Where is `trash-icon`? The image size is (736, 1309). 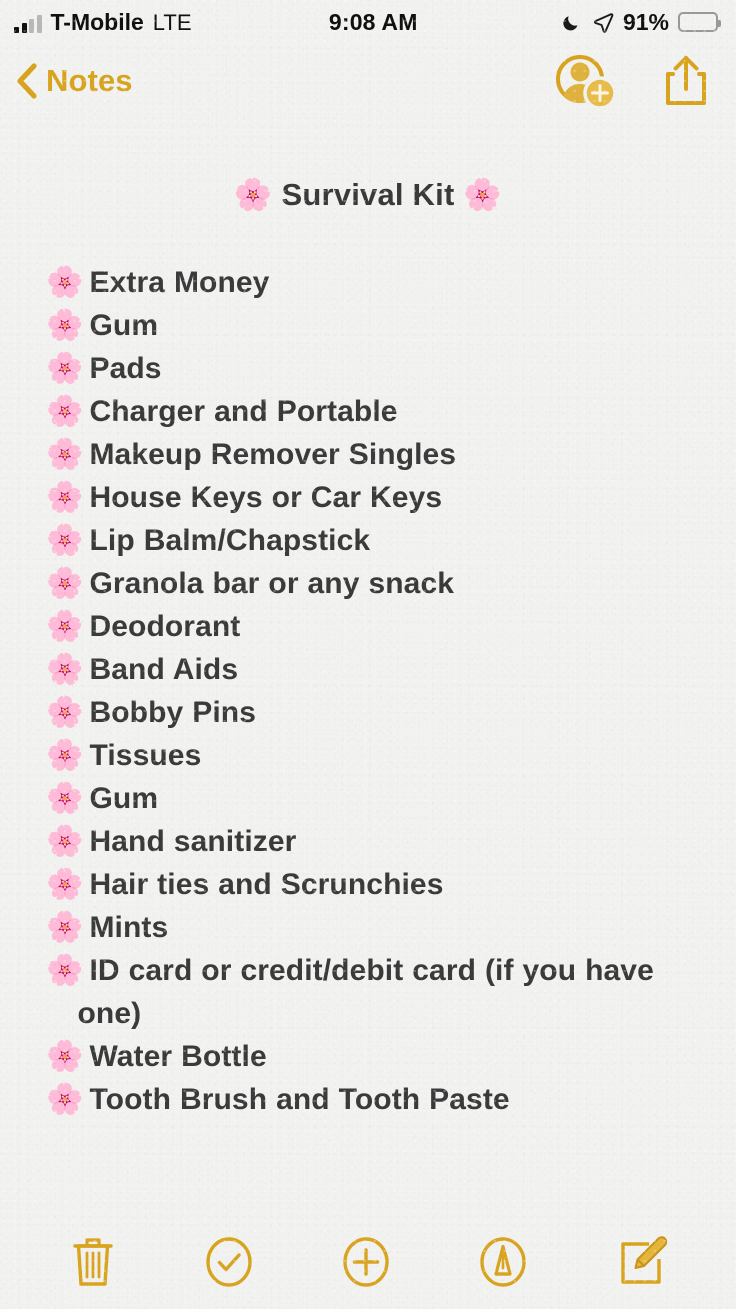 trash-icon is located at coordinates (93, 1262).